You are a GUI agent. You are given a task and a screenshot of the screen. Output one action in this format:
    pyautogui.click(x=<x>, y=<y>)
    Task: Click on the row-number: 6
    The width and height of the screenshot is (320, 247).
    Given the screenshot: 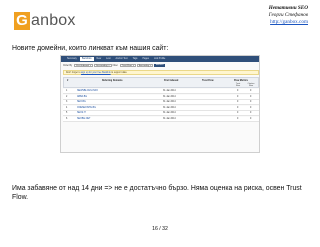 What is the action you would take?
    pyautogui.click(x=67, y=118)
    